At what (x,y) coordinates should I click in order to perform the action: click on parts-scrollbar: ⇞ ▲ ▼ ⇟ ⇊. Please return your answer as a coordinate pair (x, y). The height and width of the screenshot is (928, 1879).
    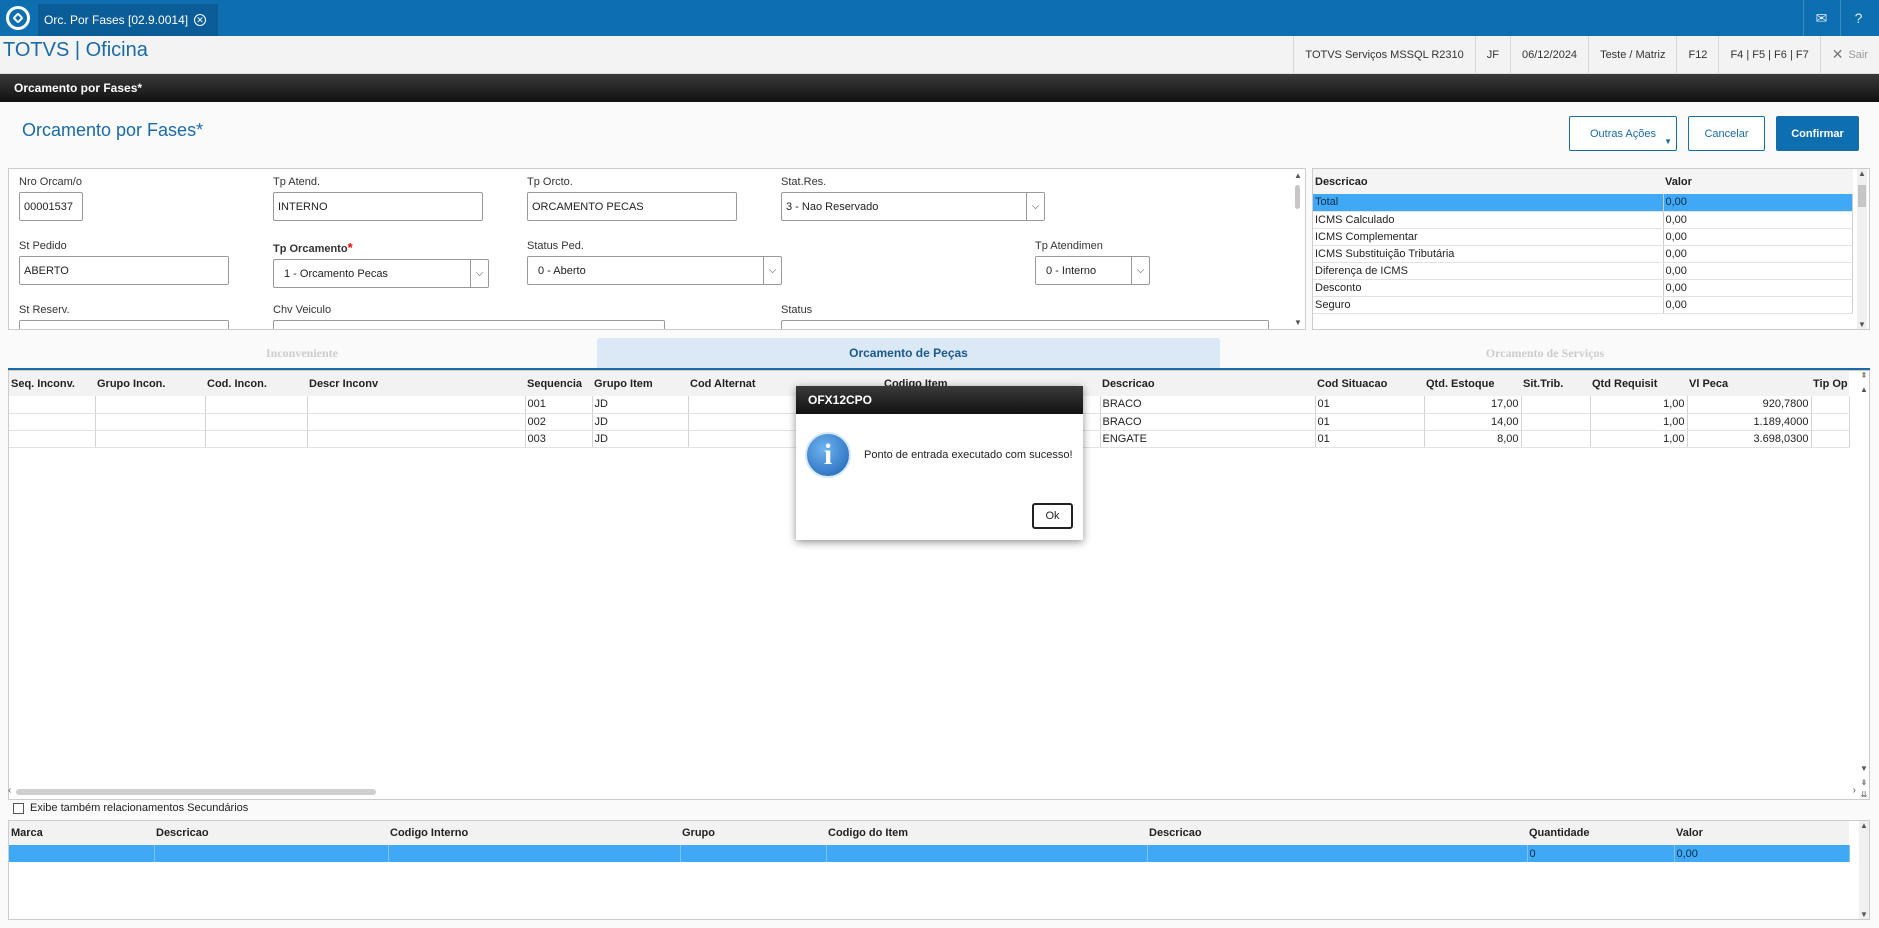
    Looking at the image, I should click on (1864, 585).